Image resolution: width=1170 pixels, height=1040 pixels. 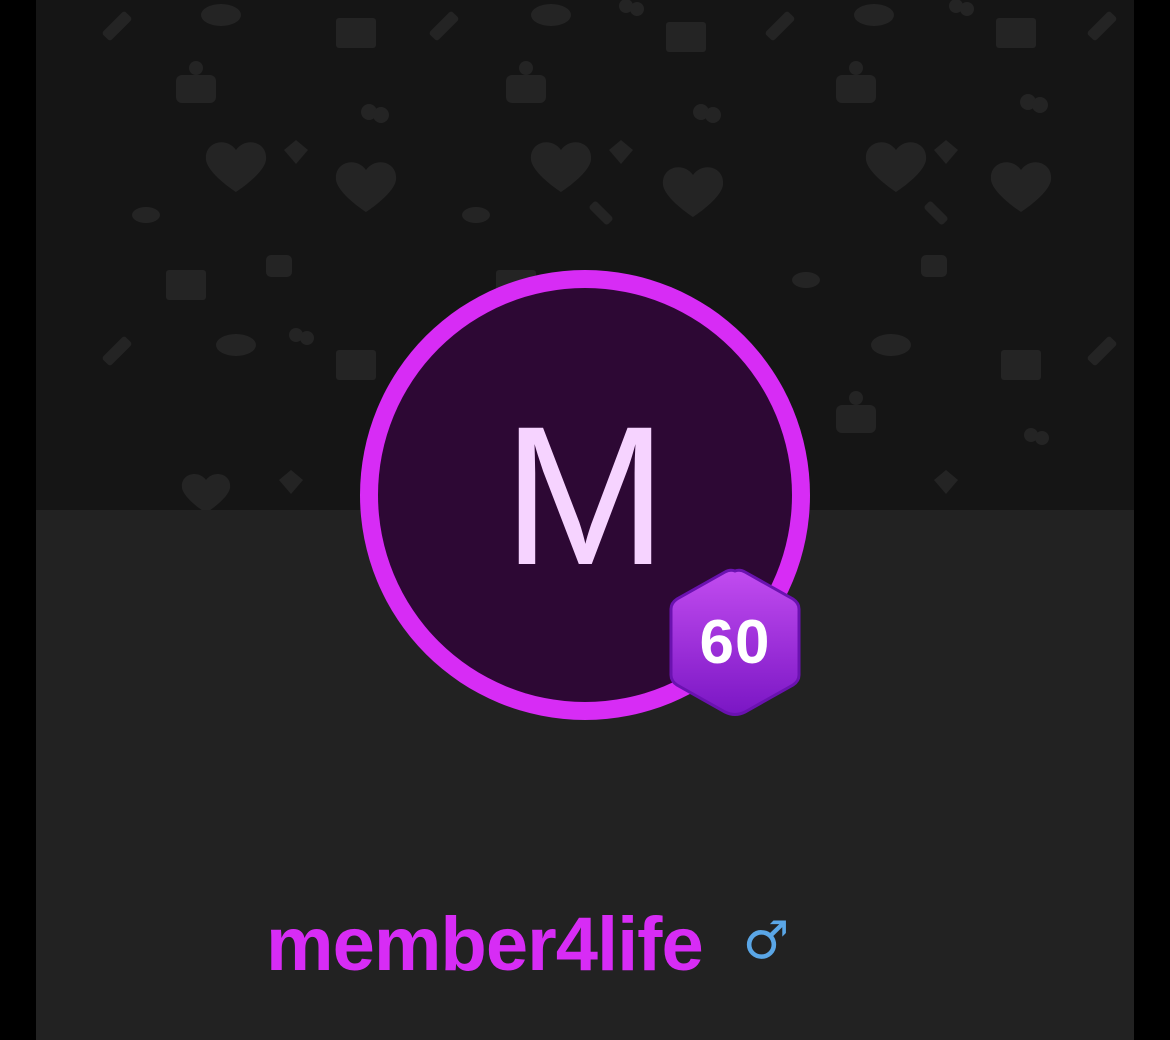 I want to click on male-symbol-icon: ♂, so click(x=766, y=941).